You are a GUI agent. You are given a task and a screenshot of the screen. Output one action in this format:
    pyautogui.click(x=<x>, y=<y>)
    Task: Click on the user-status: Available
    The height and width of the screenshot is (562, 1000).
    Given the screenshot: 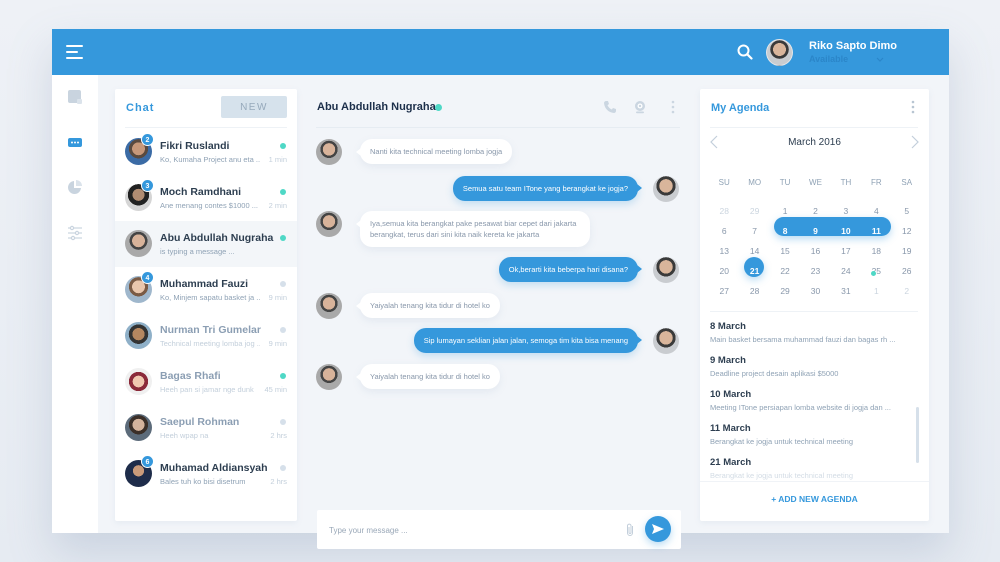 What is the action you would take?
    pyautogui.click(x=828, y=59)
    